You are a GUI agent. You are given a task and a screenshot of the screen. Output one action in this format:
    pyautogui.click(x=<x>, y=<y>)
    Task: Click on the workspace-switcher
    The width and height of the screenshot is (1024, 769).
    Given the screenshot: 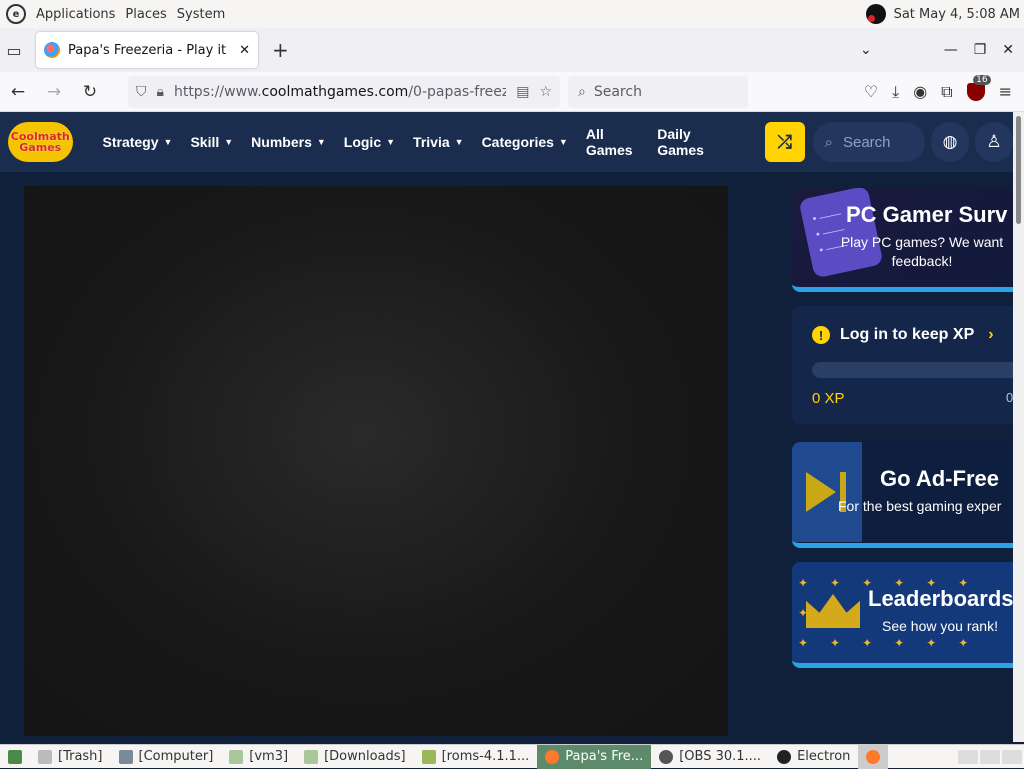 What is the action you would take?
    pyautogui.click(x=990, y=757)
    